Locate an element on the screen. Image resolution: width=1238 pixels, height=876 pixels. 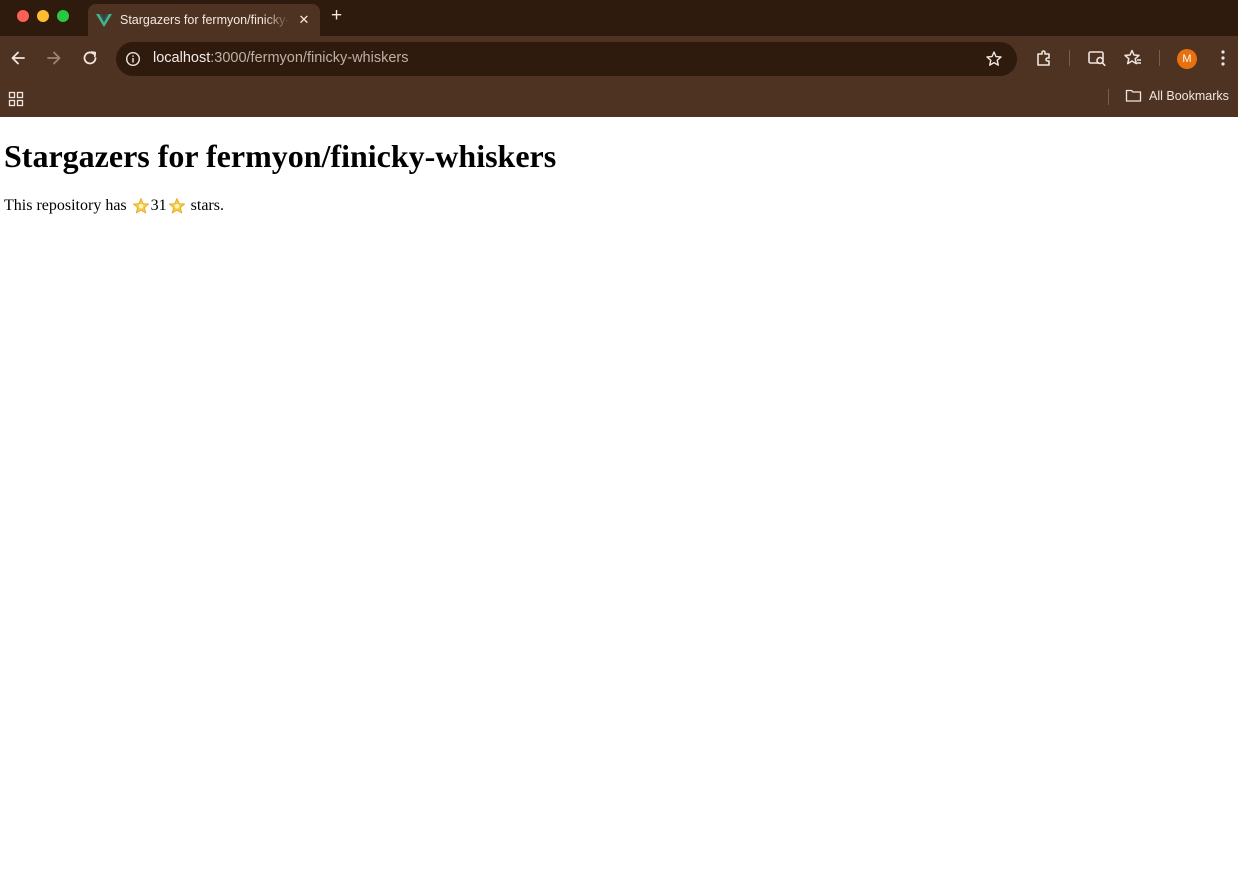
bookmarks-divider is located at coordinates (1108, 97).